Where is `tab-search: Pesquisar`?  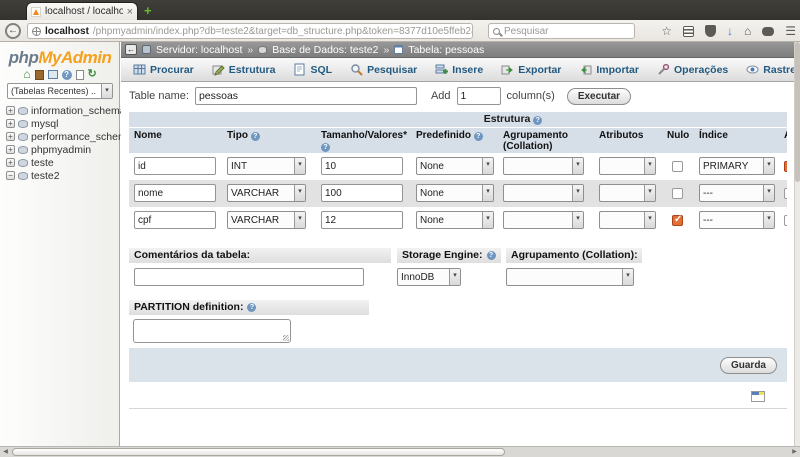
tab-search: Pesquisar is located at coordinates (383, 69).